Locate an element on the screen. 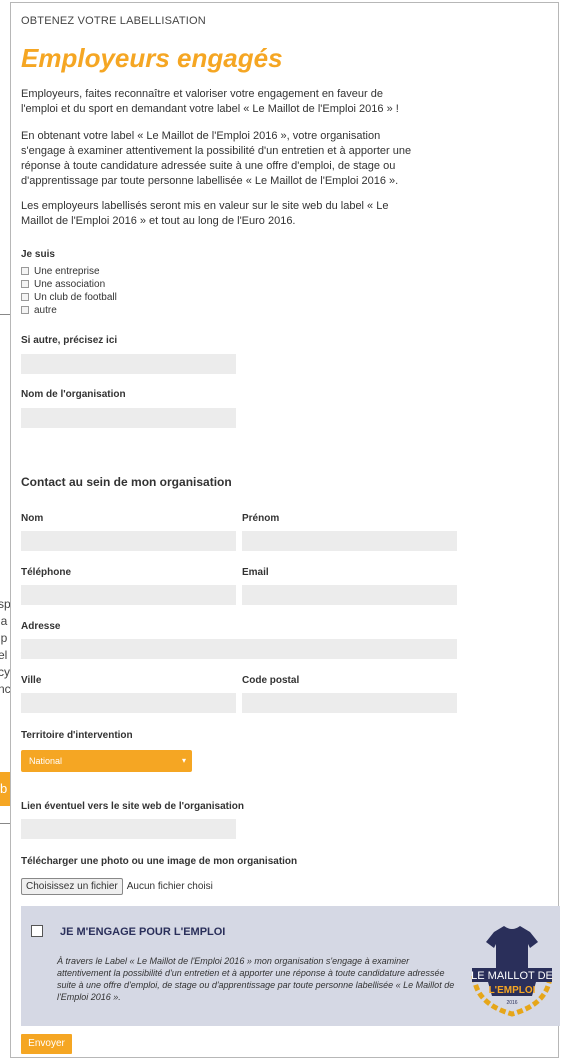 The height and width of the screenshot is (1059, 561). maillot-emploi-logo: LE MAILLOT DE L'EMPLOI 2016 is located at coordinates (512, 971).